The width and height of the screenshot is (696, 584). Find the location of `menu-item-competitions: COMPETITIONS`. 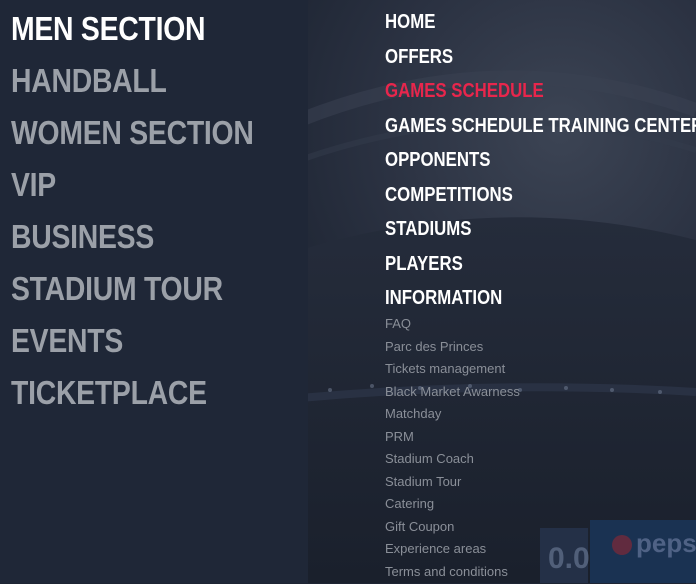

menu-item-competitions: COMPETITIONS is located at coordinates (540, 198).